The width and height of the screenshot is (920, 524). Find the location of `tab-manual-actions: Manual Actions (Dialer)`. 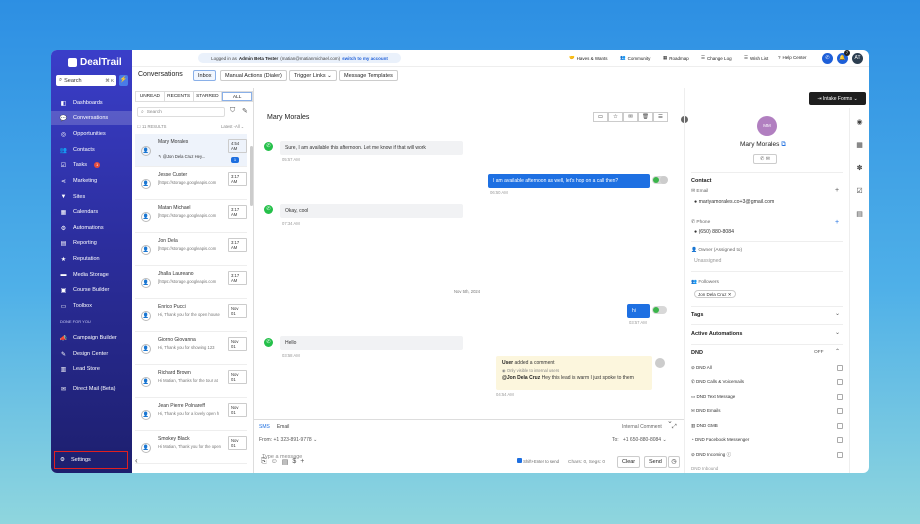

tab-manual-actions: Manual Actions (Dialer) is located at coordinates (253, 75).